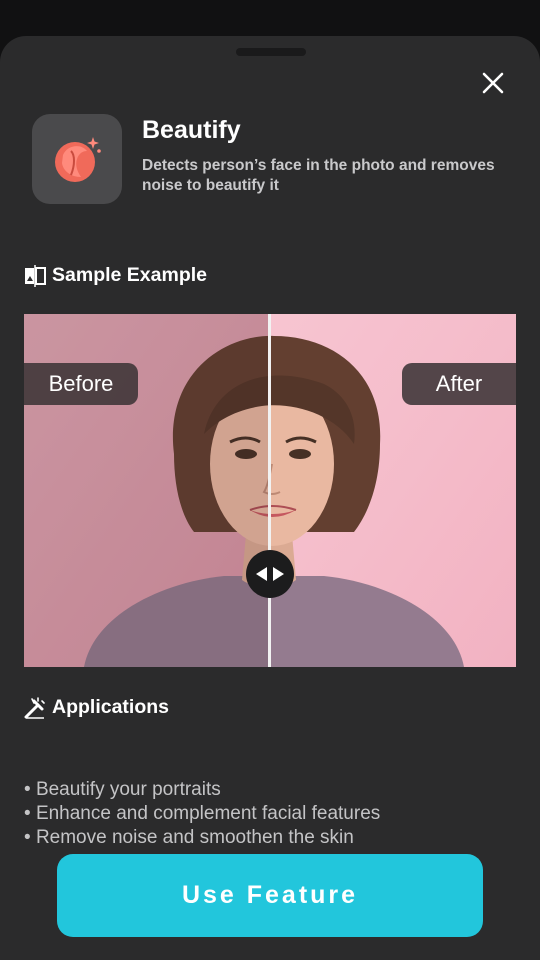 Image resolution: width=540 pixels, height=960 pixels. Describe the element at coordinates (271, 52) in the screenshot. I see `drag-handle` at that location.